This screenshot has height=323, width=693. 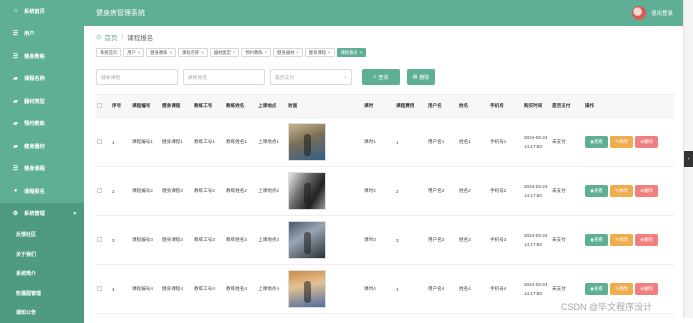 I want to click on cell-hours: 课时3, so click(x=370, y=239).